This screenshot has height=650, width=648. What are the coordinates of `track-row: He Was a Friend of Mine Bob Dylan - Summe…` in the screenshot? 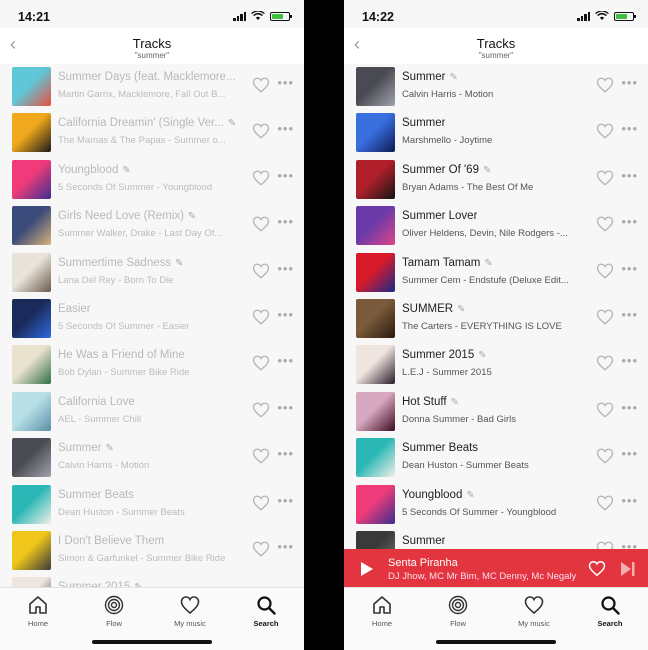 It's located at (152, 365).